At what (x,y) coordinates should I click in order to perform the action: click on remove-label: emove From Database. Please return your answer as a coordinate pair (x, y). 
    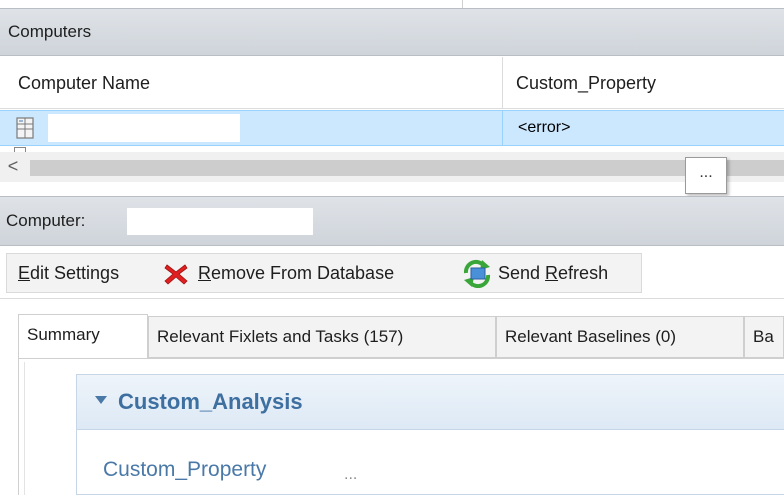
    Looking at the image, I should click on (303, 273).